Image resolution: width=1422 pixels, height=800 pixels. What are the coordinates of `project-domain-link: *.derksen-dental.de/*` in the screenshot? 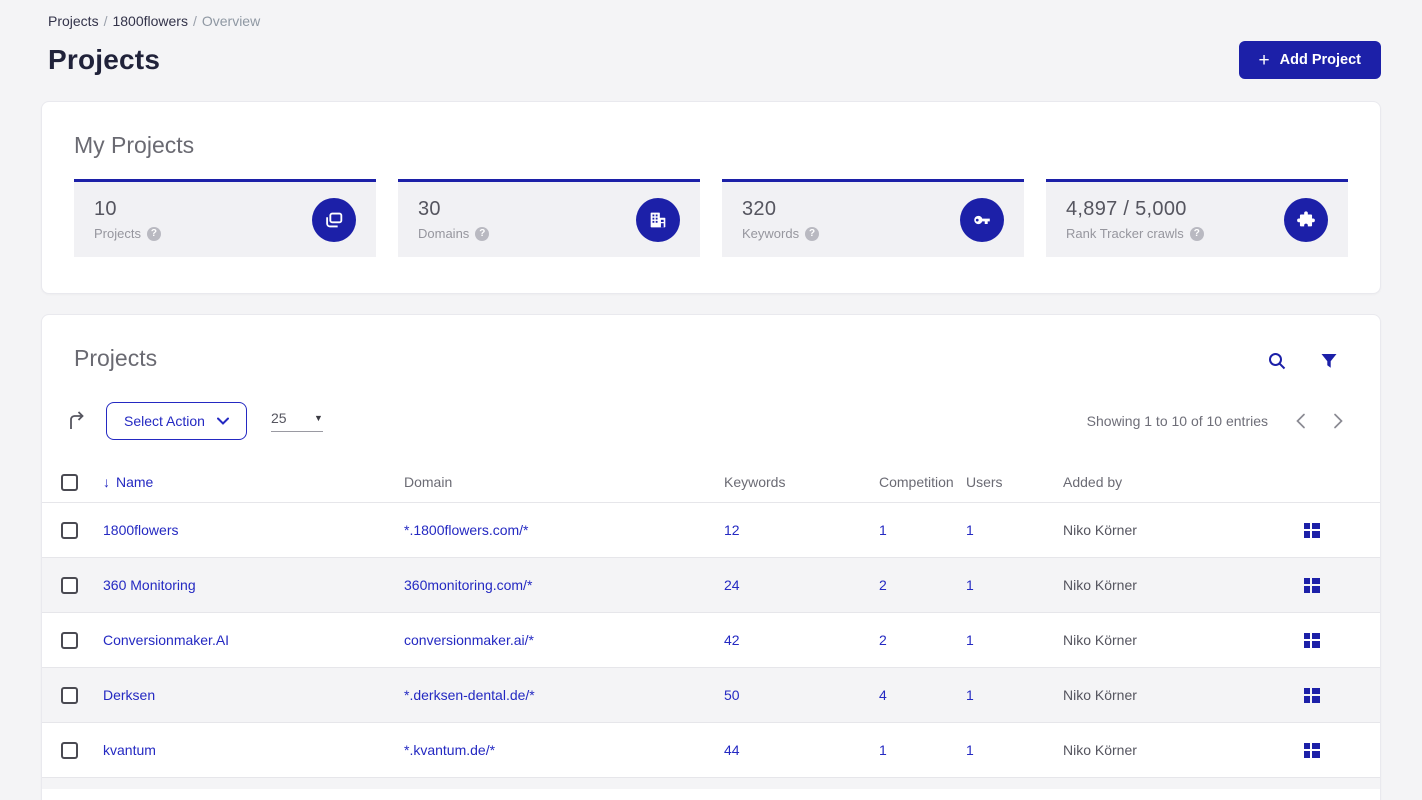 It's located at (469, 695).